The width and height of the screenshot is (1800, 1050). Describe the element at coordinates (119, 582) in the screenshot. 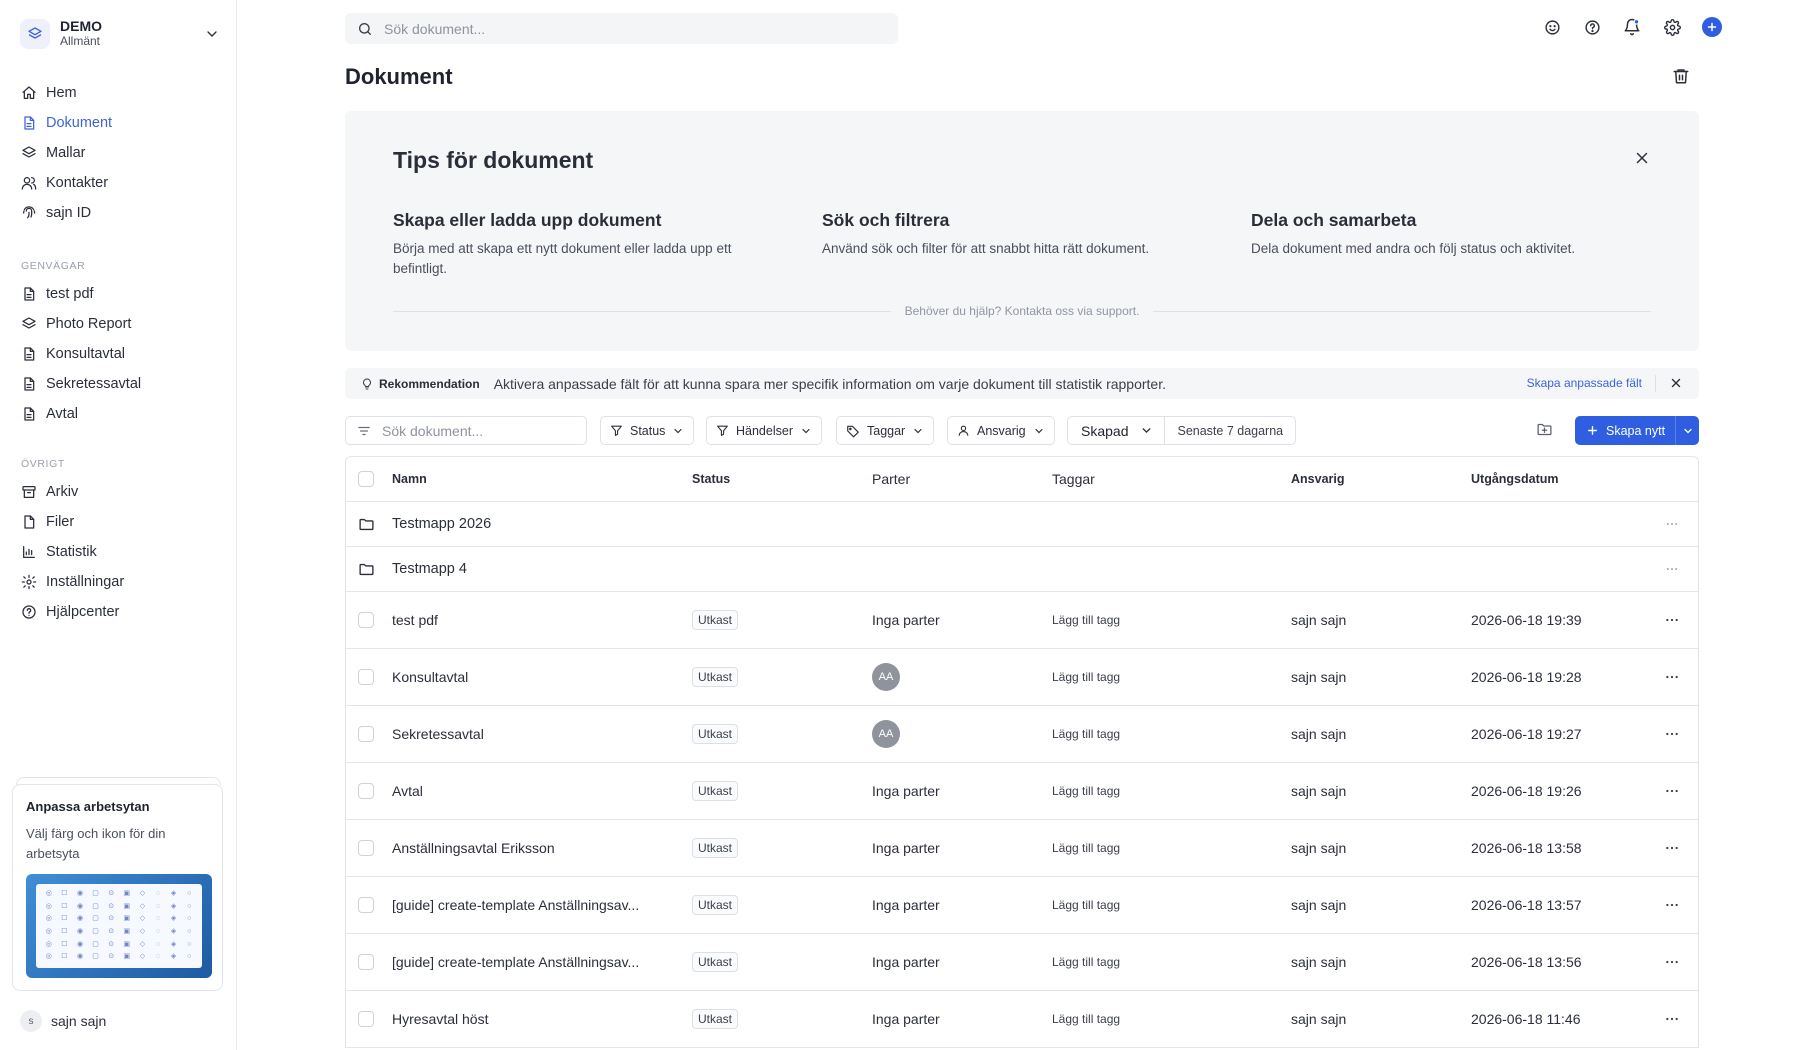

I see `sidebar-item-inställningar: Inställningar` at that location.